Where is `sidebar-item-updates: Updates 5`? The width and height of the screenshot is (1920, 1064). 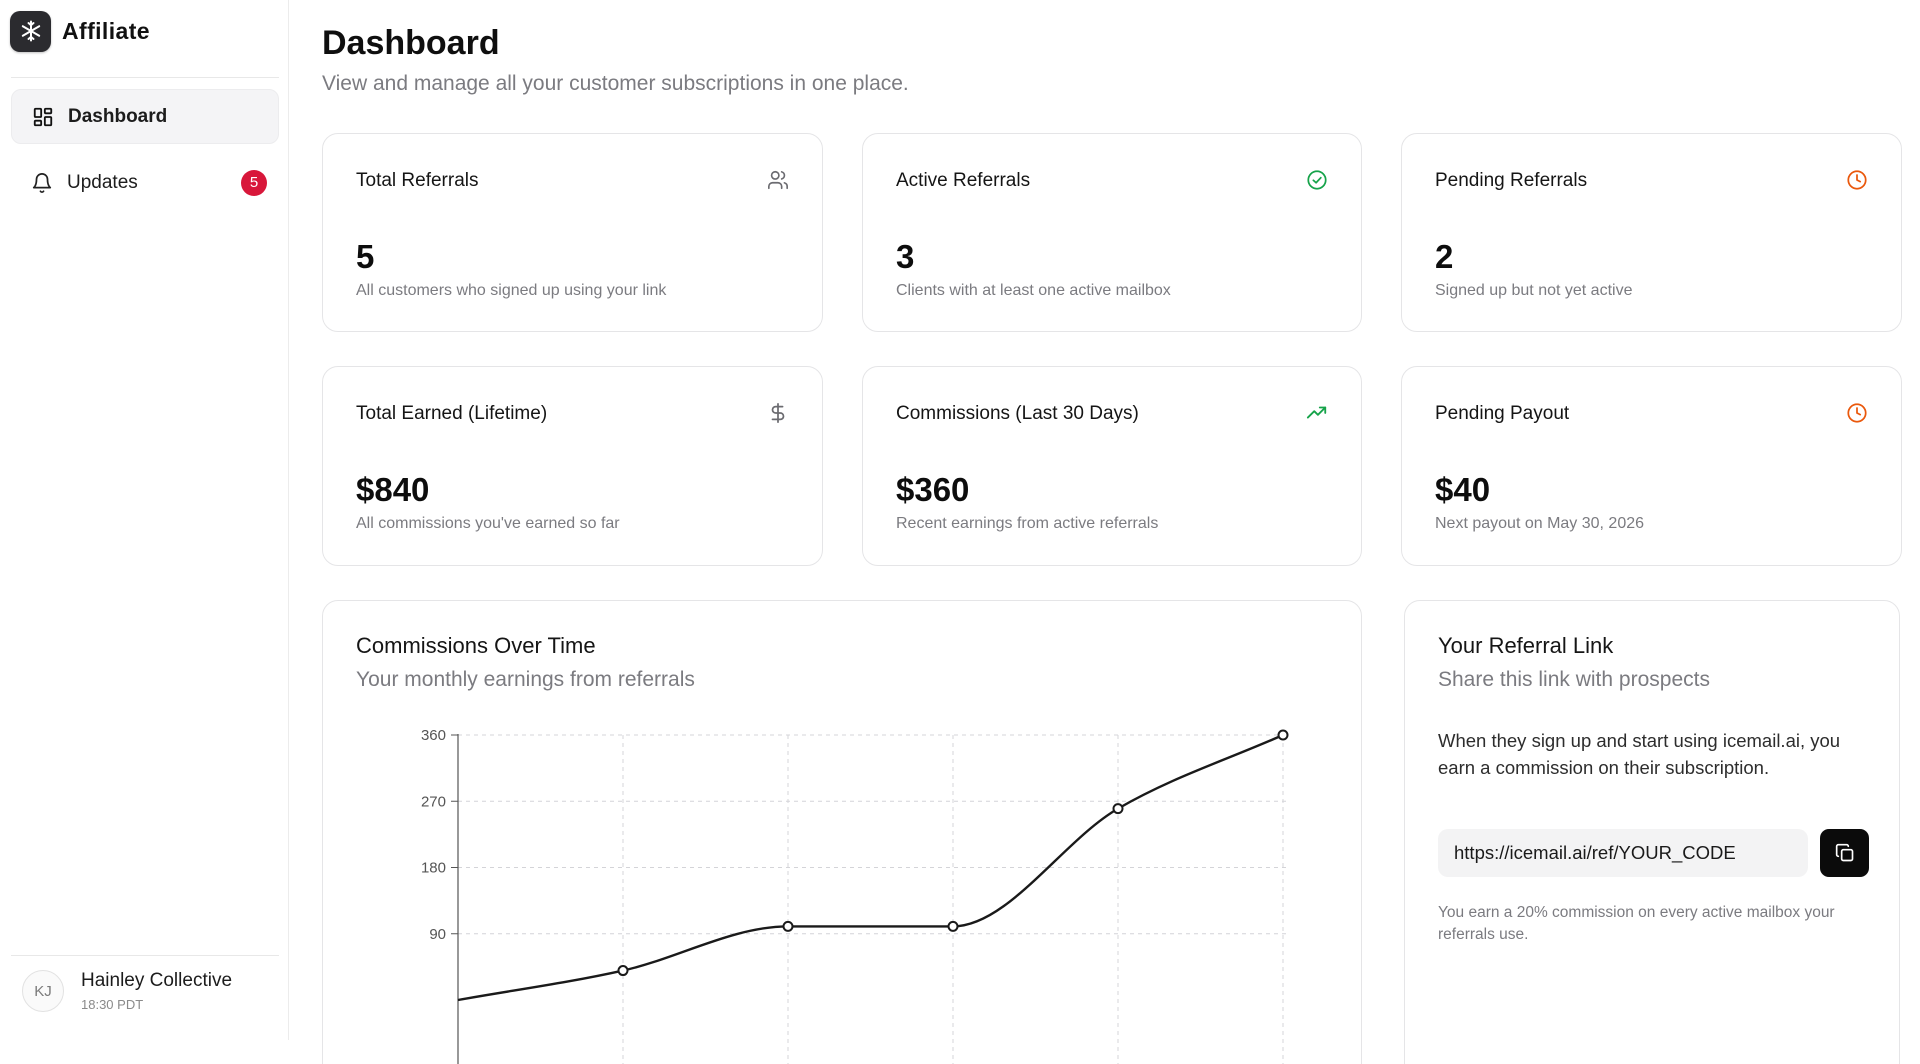 sidebar-item-updates: Updates 5 is located at coordinates (145, 182).